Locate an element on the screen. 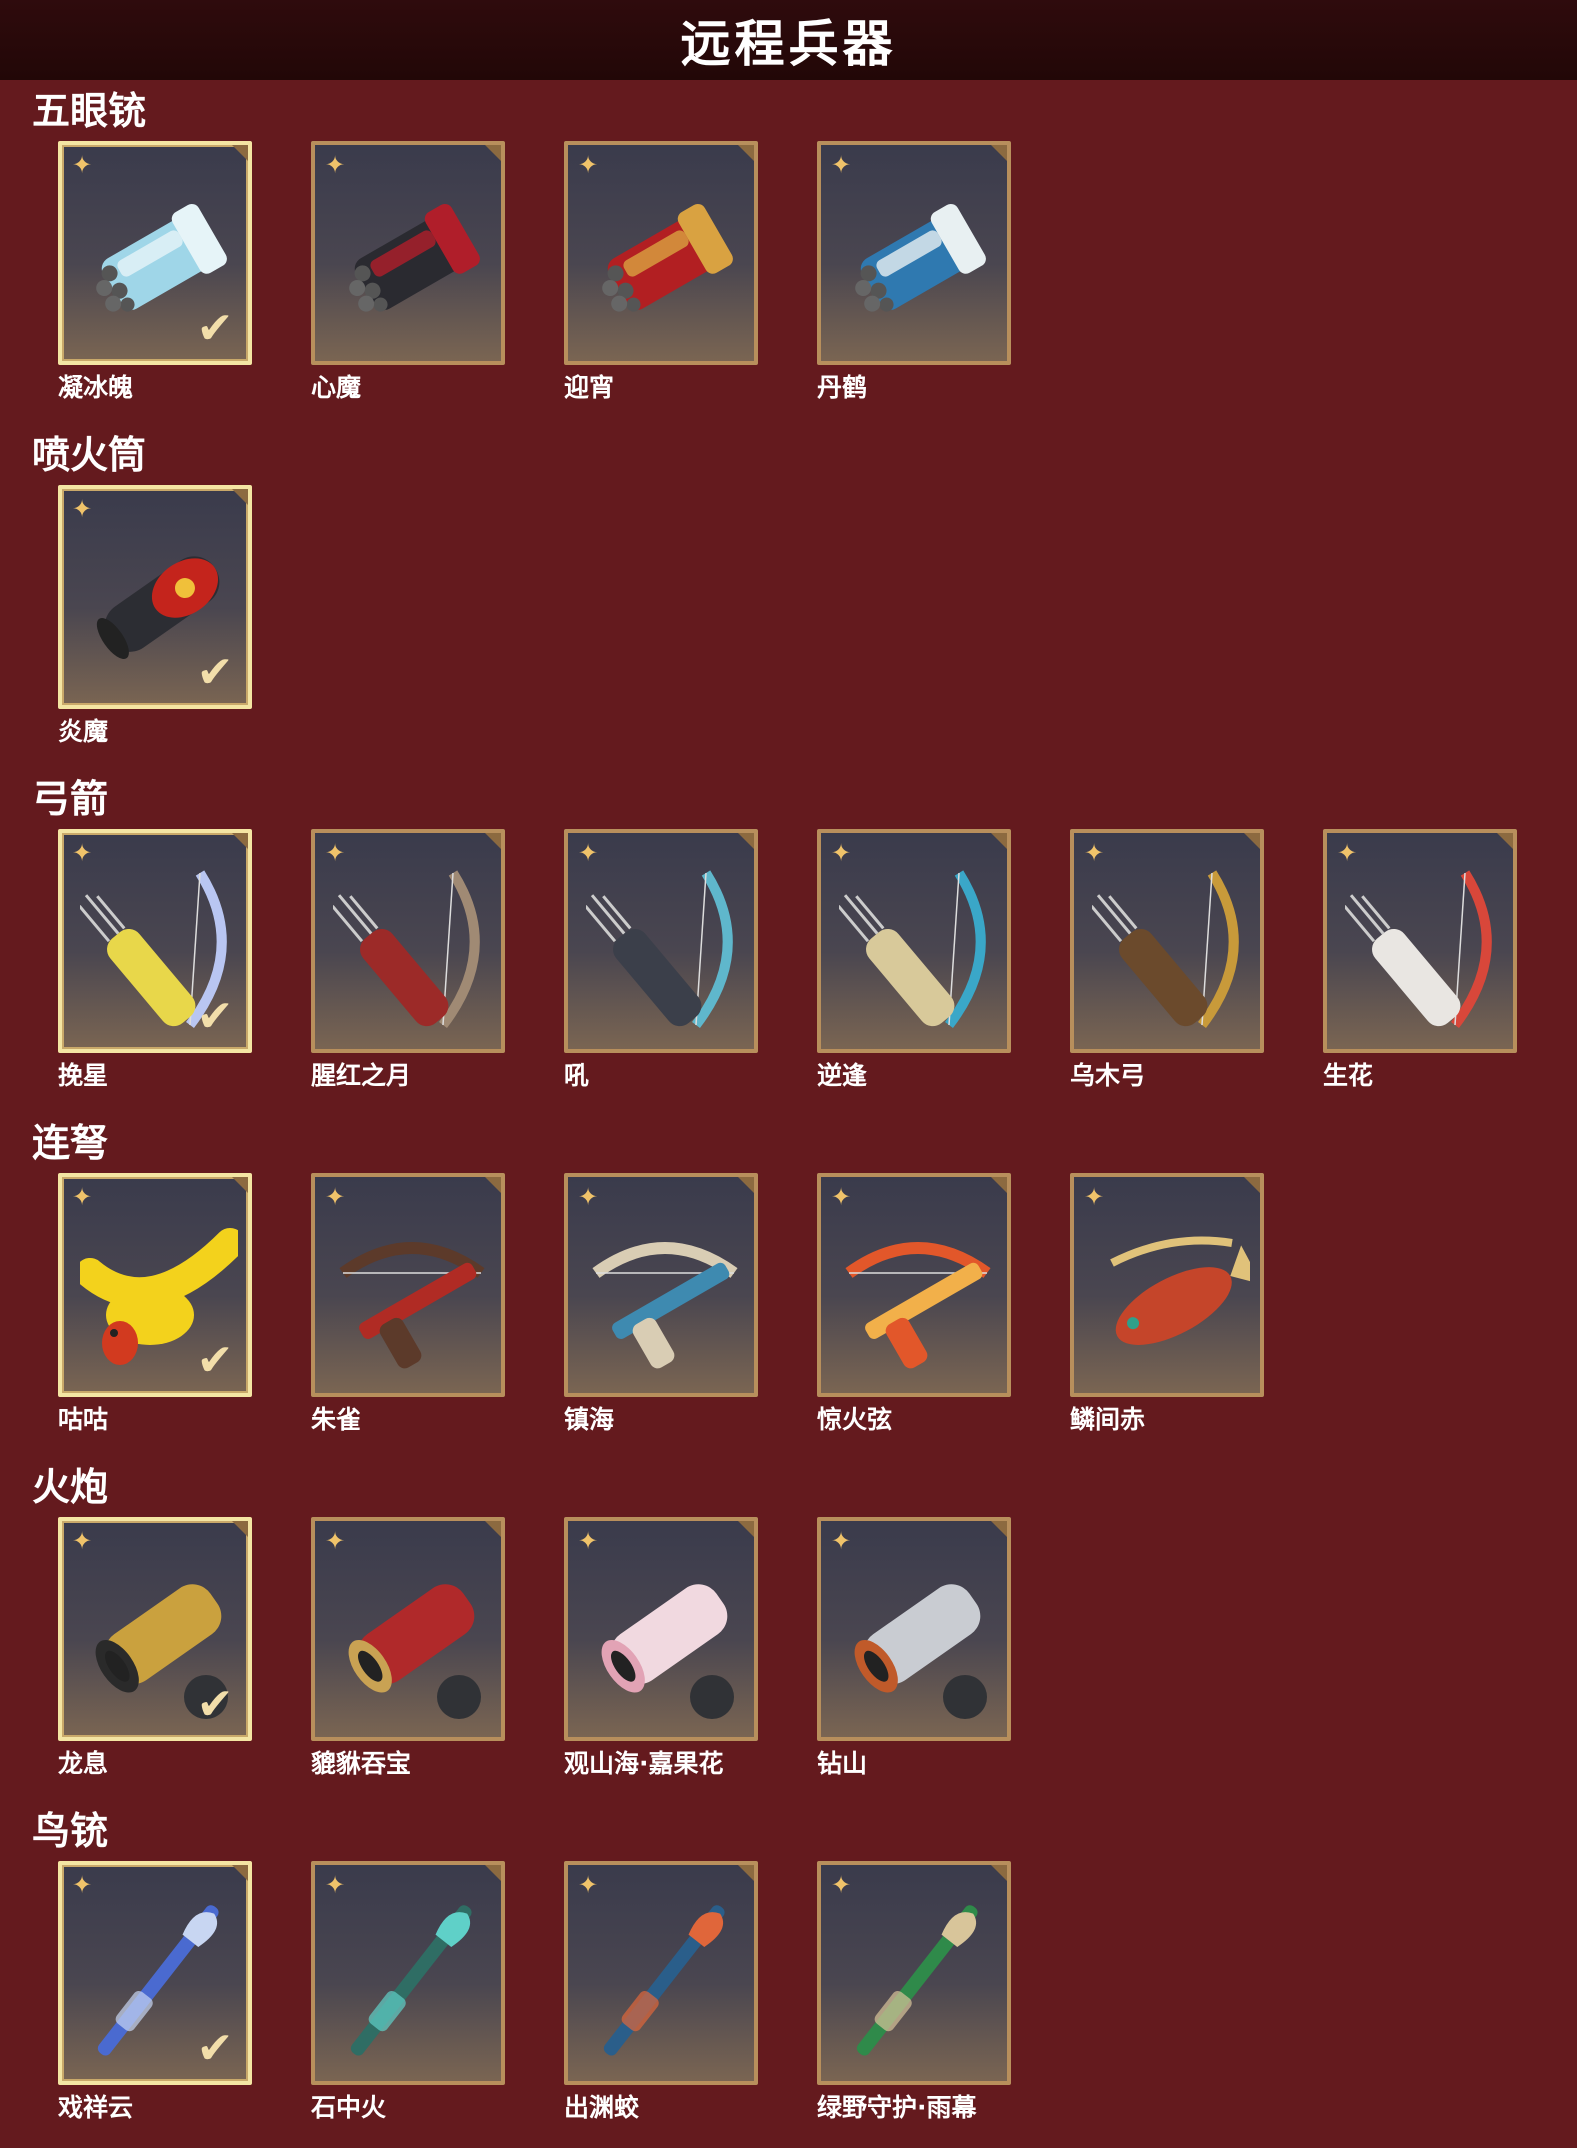 The height and width of the screenshot is (2148, 1577). weapon-art-fivebarrel-gun is located at coordinates (920, 257).